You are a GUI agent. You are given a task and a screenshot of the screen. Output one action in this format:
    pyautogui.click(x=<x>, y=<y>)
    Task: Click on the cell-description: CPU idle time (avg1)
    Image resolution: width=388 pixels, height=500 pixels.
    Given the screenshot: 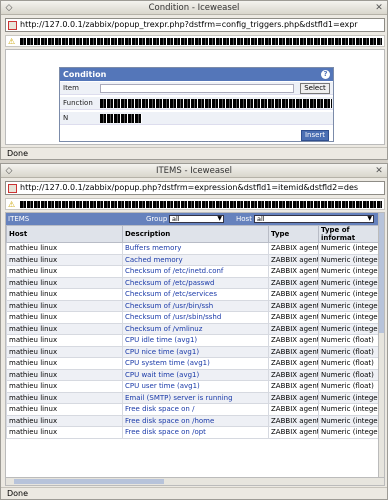 What is the action you would take?
    pyautogui.click(x=195, y=340)
    